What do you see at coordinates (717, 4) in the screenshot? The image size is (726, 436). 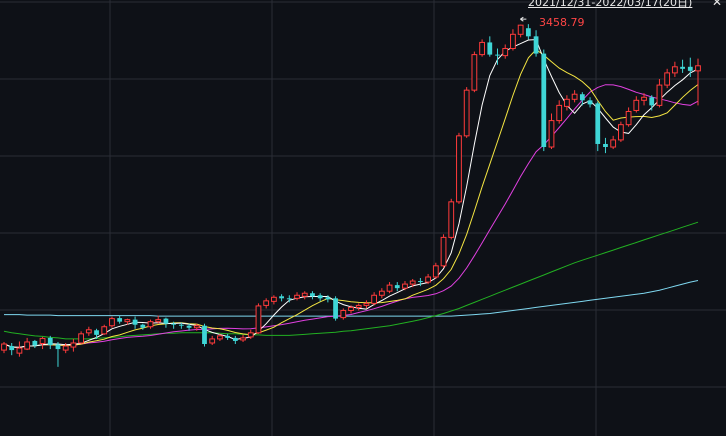 I see `close-icon: ✕` at bounding box center [717, 4].